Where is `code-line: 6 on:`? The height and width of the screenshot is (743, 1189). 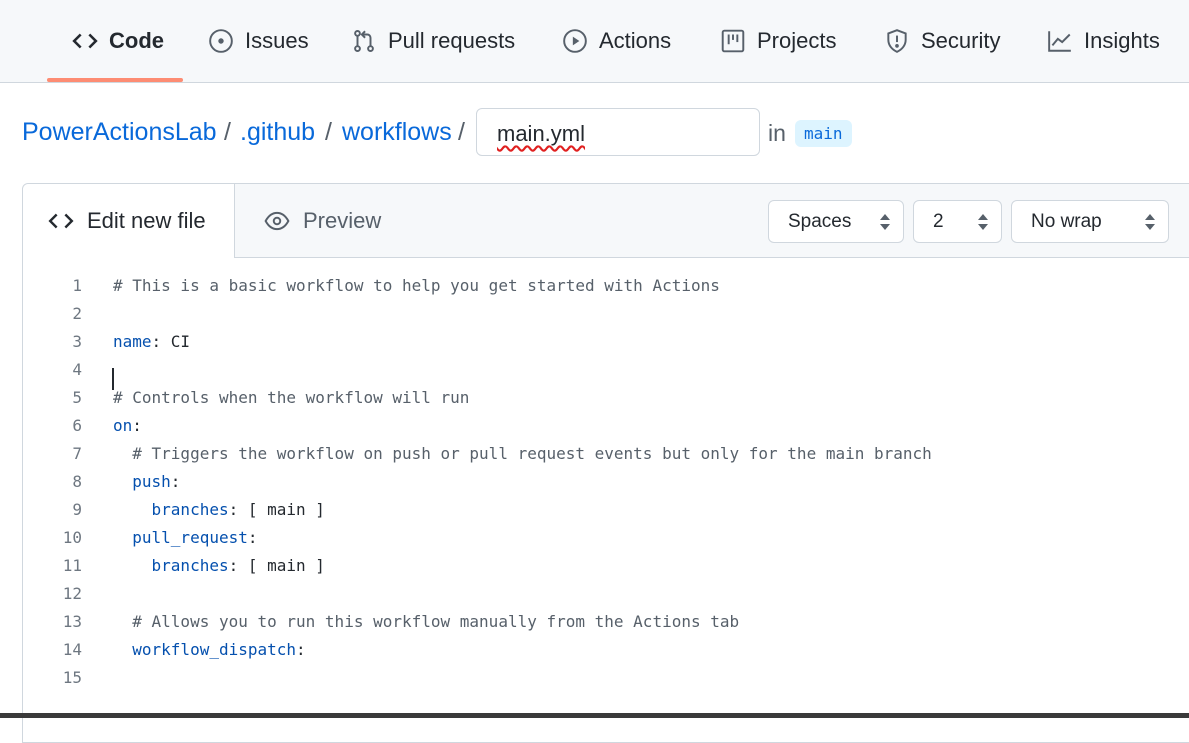 code-line: 6 on: is located at coordinates (594, 426).